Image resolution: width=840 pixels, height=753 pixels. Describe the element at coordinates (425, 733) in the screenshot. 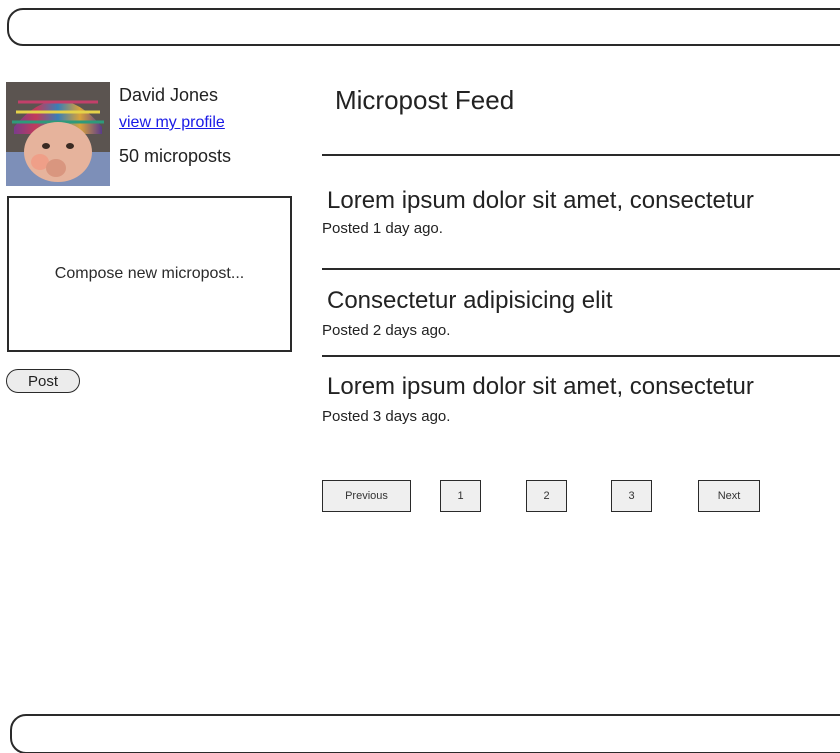

I see `footer-bar` at that location.